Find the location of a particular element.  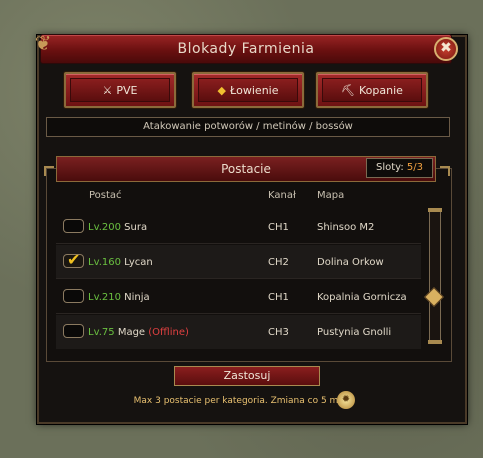

character-cell: Lv.210 Ninja is located at coordinates (119, 297).